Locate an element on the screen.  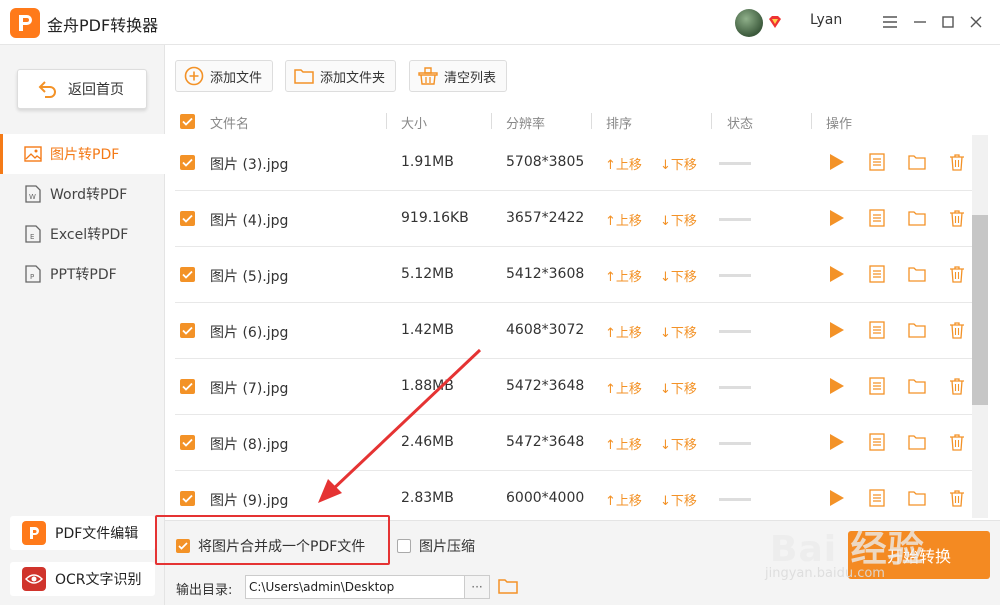
ocr-button: OCR文字识别 is located at coordinates (82, 579).